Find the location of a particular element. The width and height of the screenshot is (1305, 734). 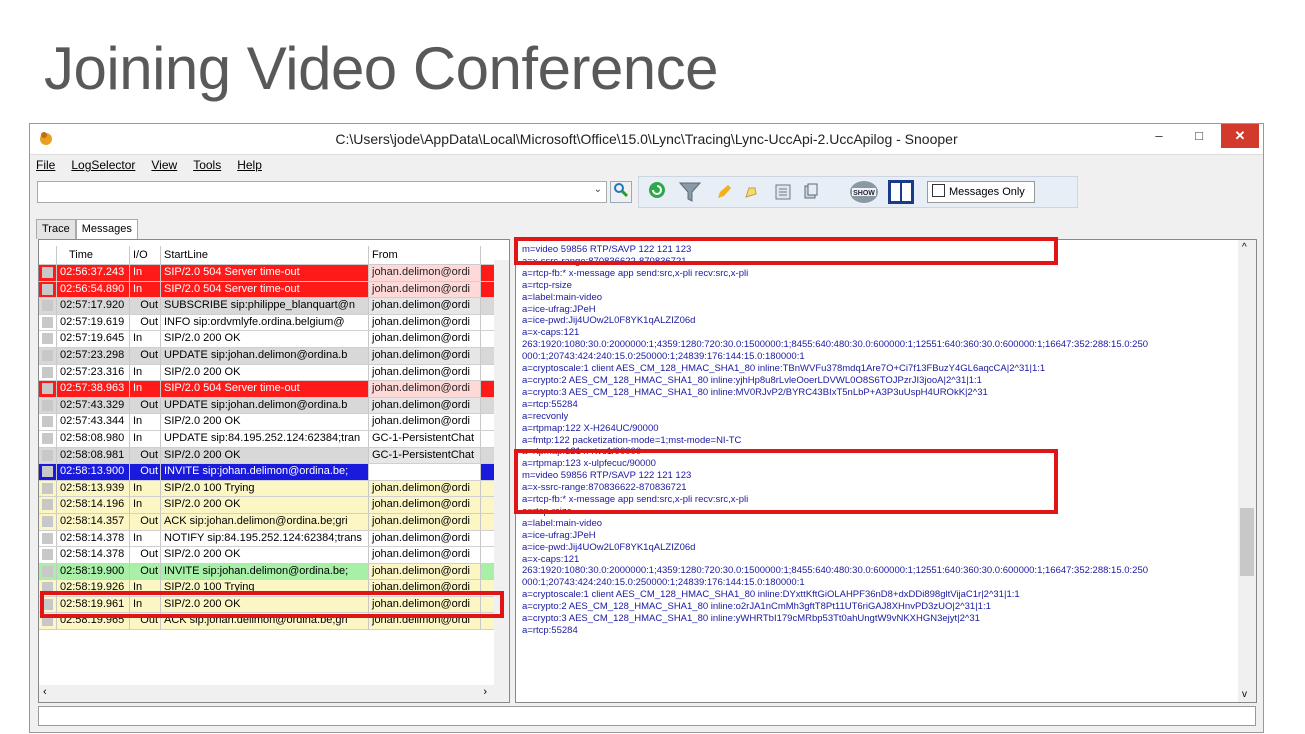

document-icon is located at coordinates (783, 192).